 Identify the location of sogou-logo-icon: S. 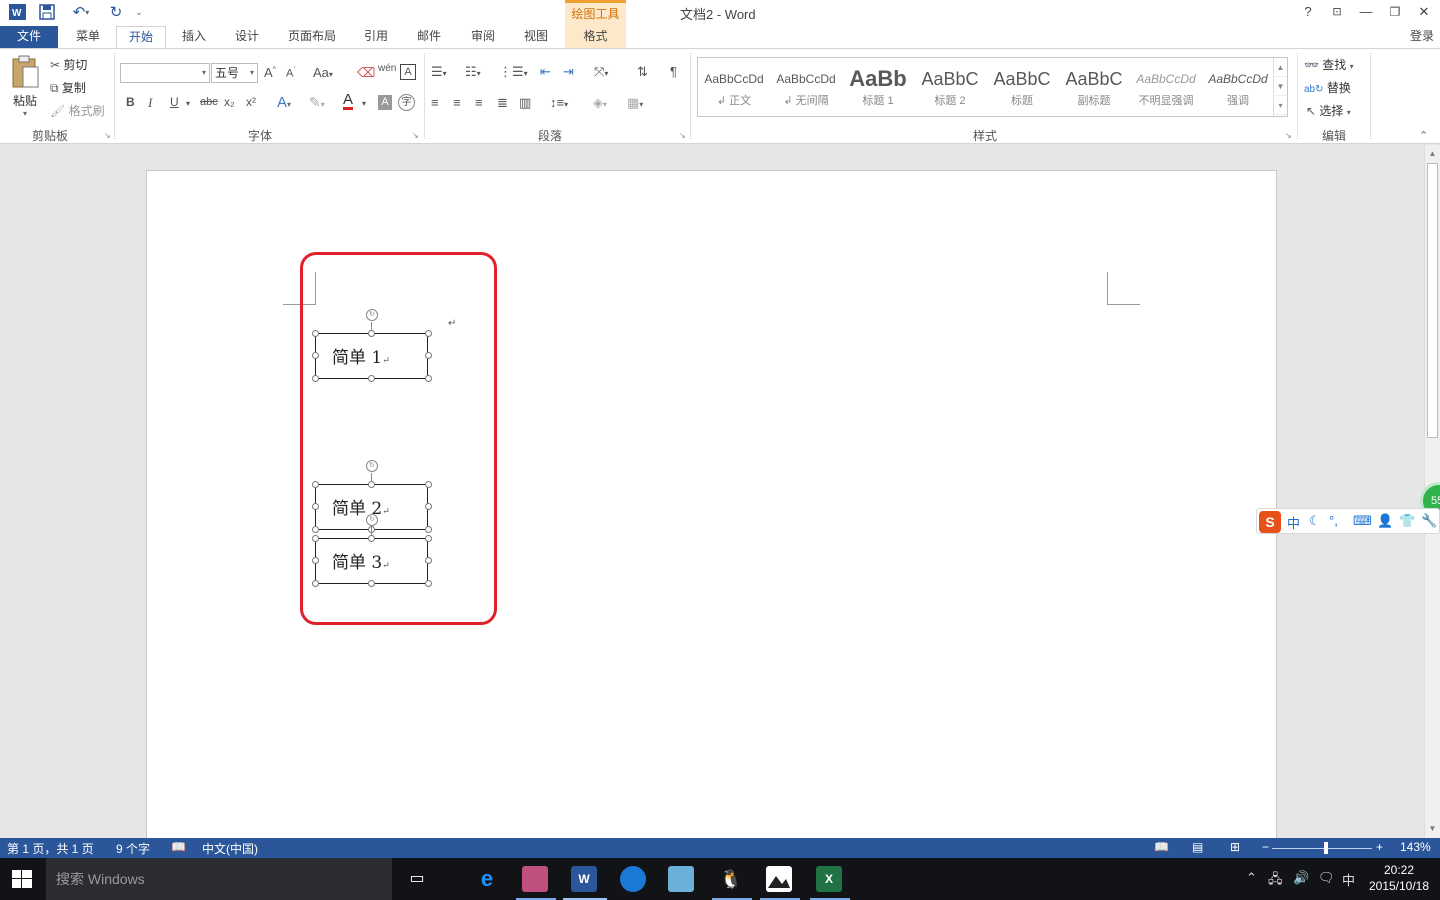
(1270, 522).